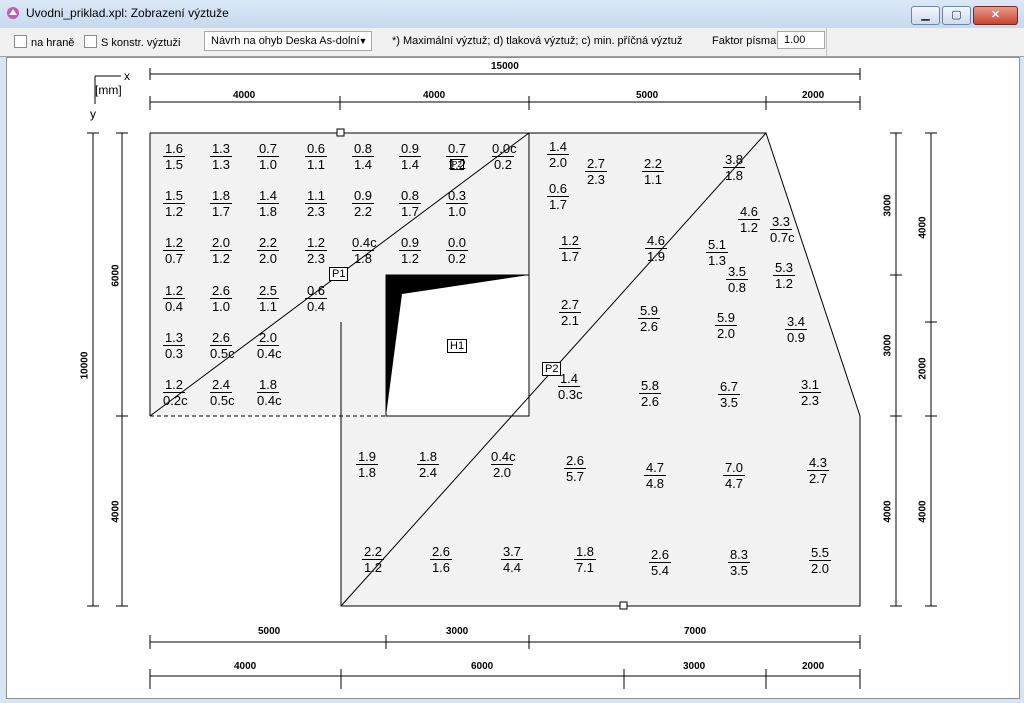  Describe the element at coordinates (174, 250) in the screenshot. I see `reinforcement-value: 1.2 0.7` at that location.